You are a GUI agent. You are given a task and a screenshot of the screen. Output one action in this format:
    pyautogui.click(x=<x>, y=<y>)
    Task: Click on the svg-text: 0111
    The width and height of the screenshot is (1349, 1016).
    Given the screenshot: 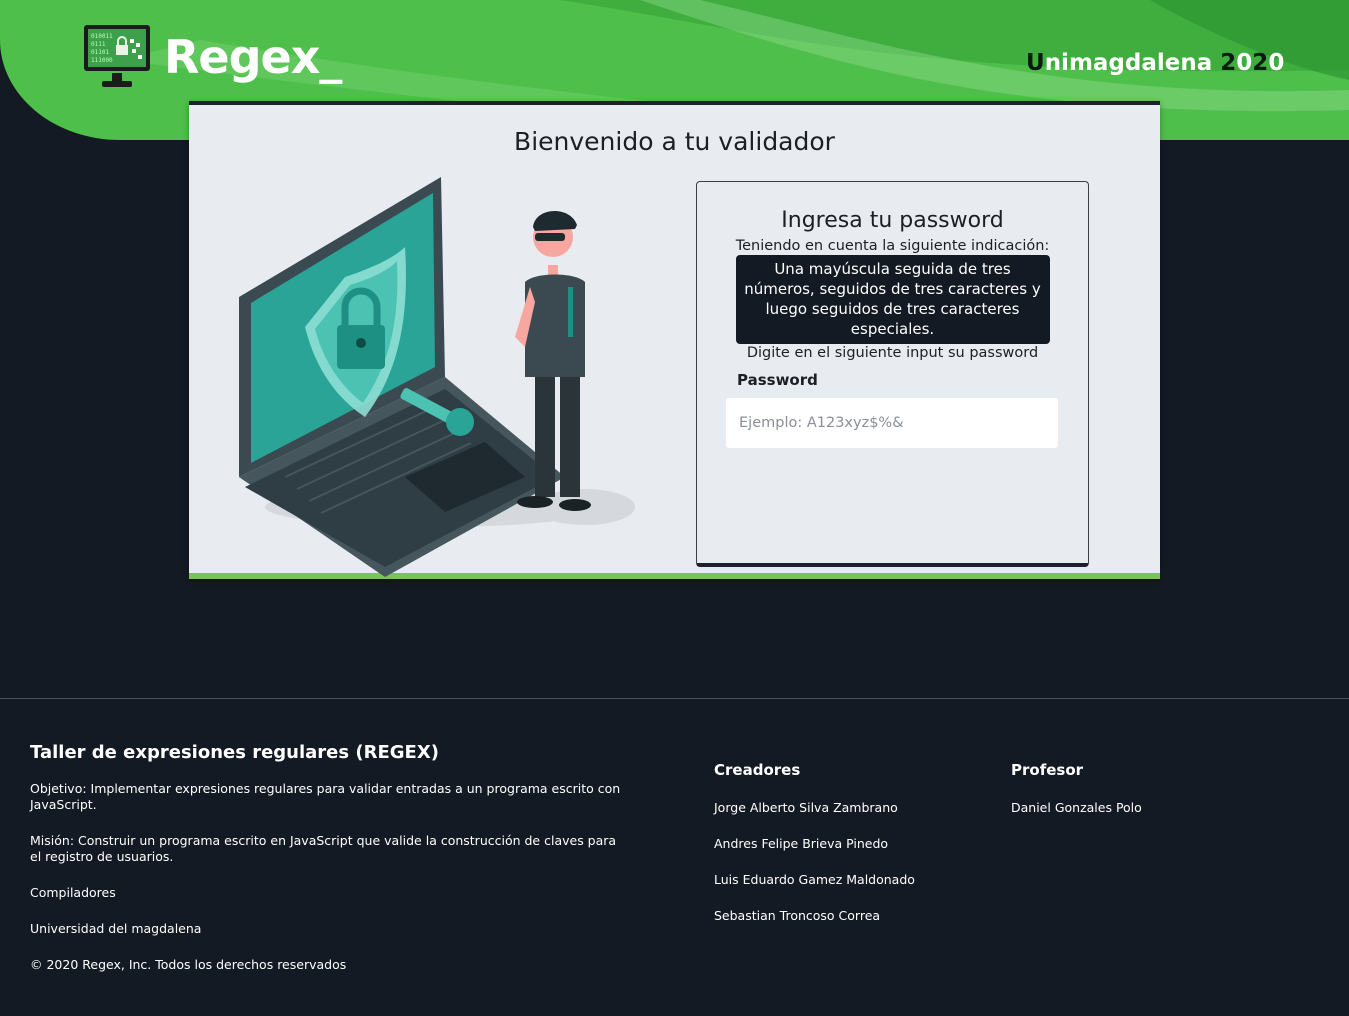 What is the action you would take?
    pyautogui.click(x=98, y=44)
    